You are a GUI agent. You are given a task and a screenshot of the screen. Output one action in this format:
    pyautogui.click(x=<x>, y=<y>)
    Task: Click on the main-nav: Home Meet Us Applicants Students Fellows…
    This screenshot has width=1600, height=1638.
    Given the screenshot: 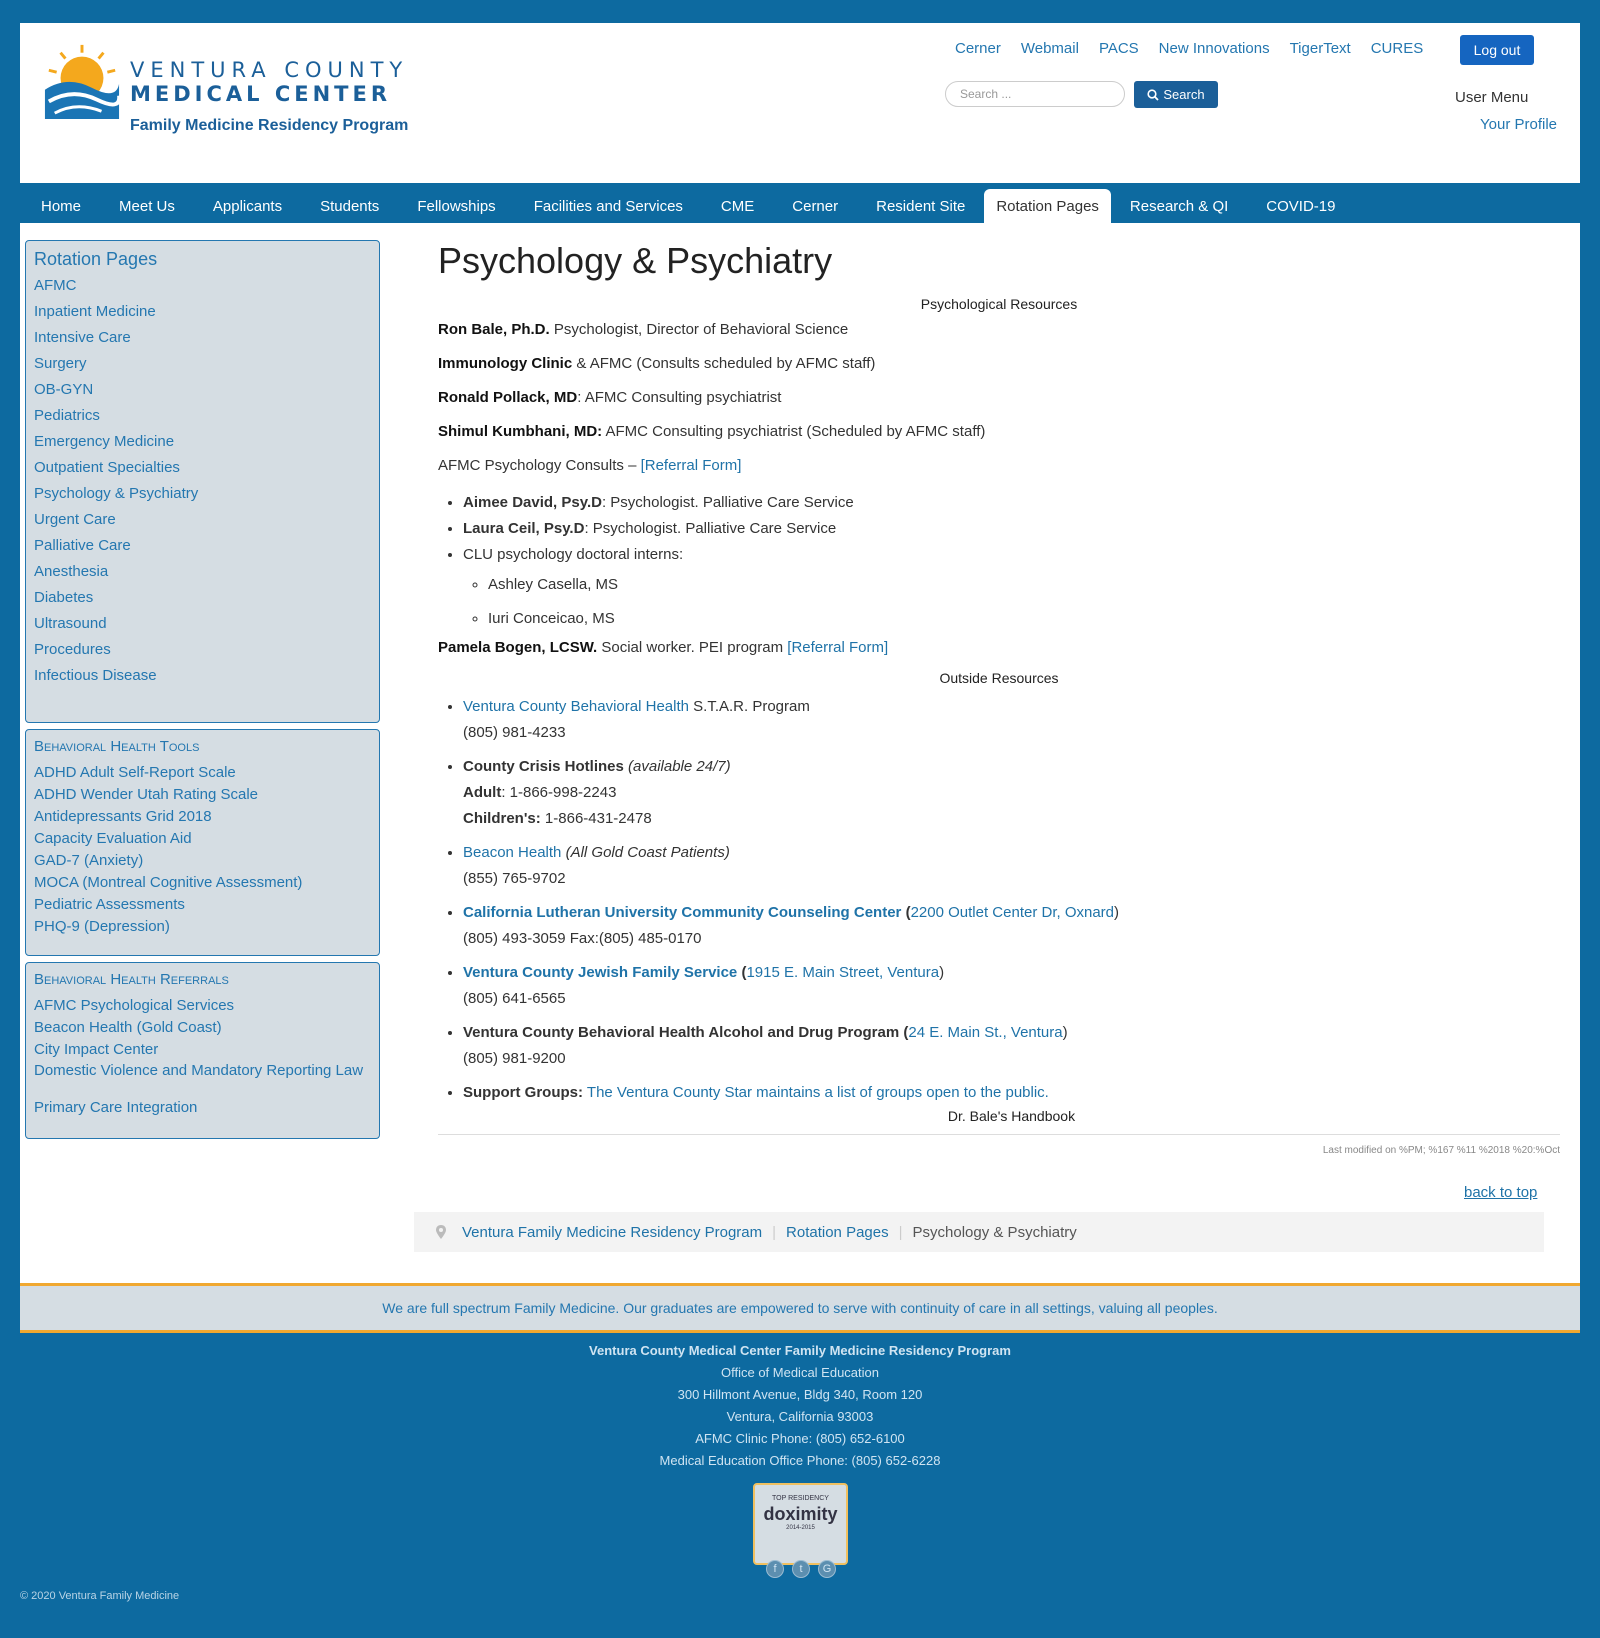 What is the action you would take?
    pyautogui.click(x=800, y=204)
    